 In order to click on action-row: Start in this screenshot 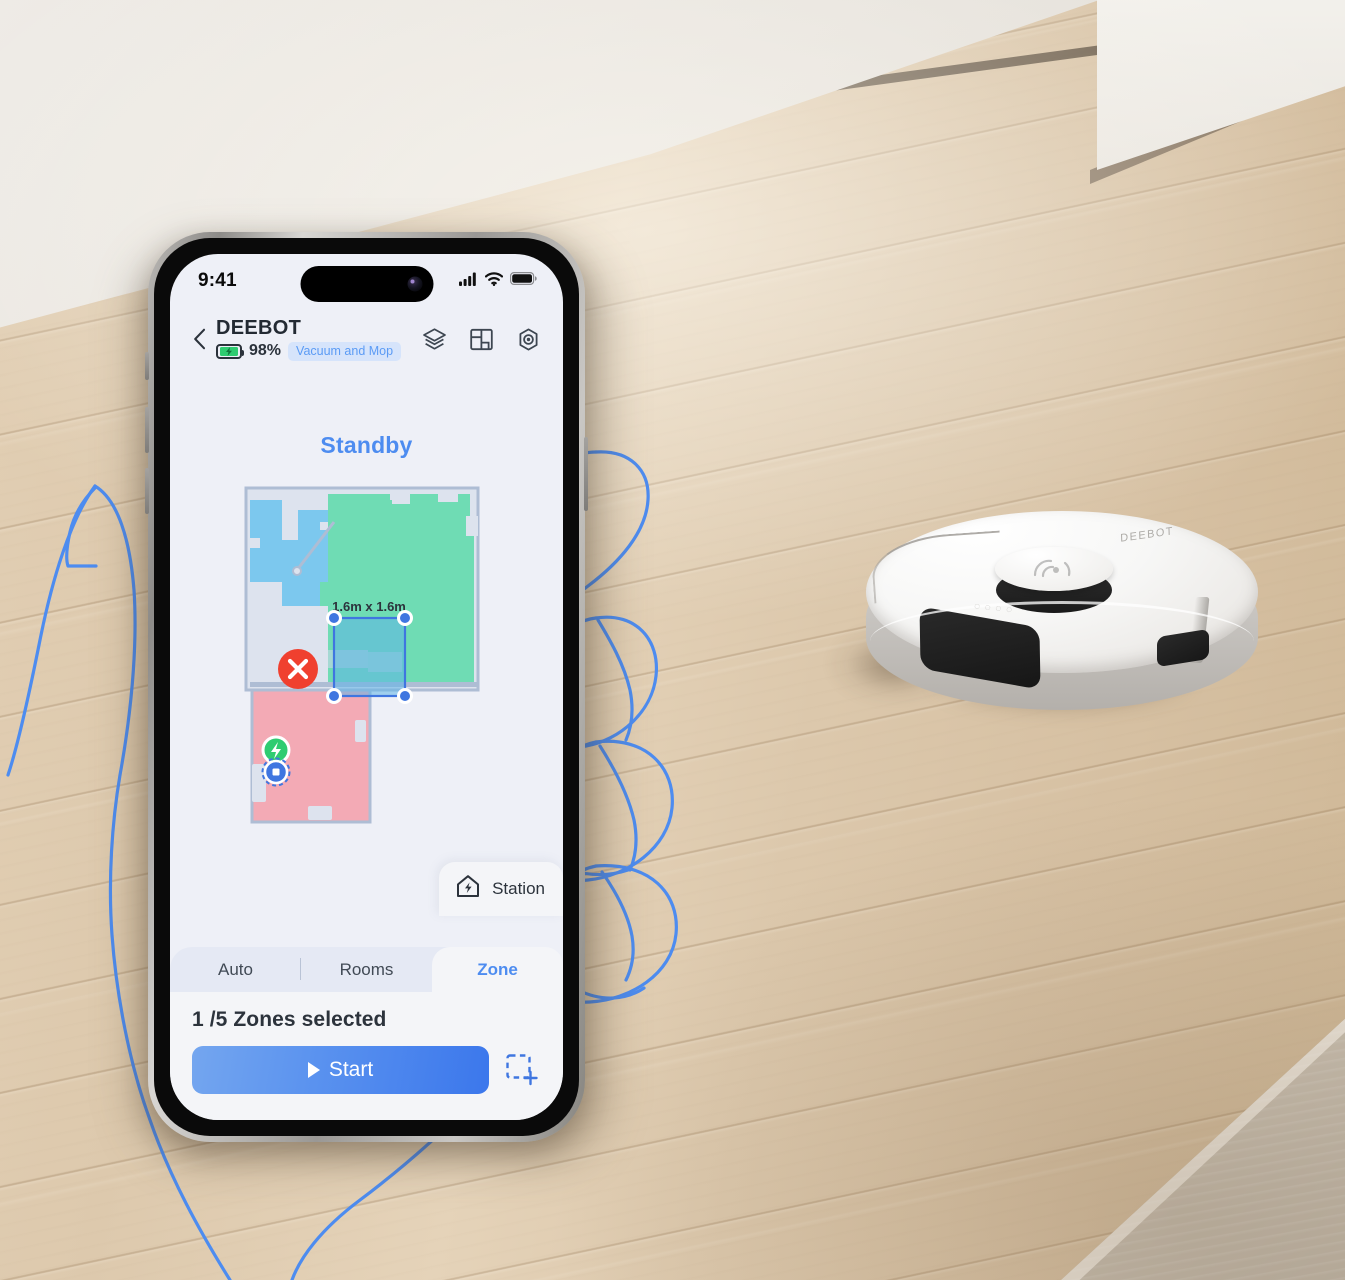, I will do `click(366, 1076)`.